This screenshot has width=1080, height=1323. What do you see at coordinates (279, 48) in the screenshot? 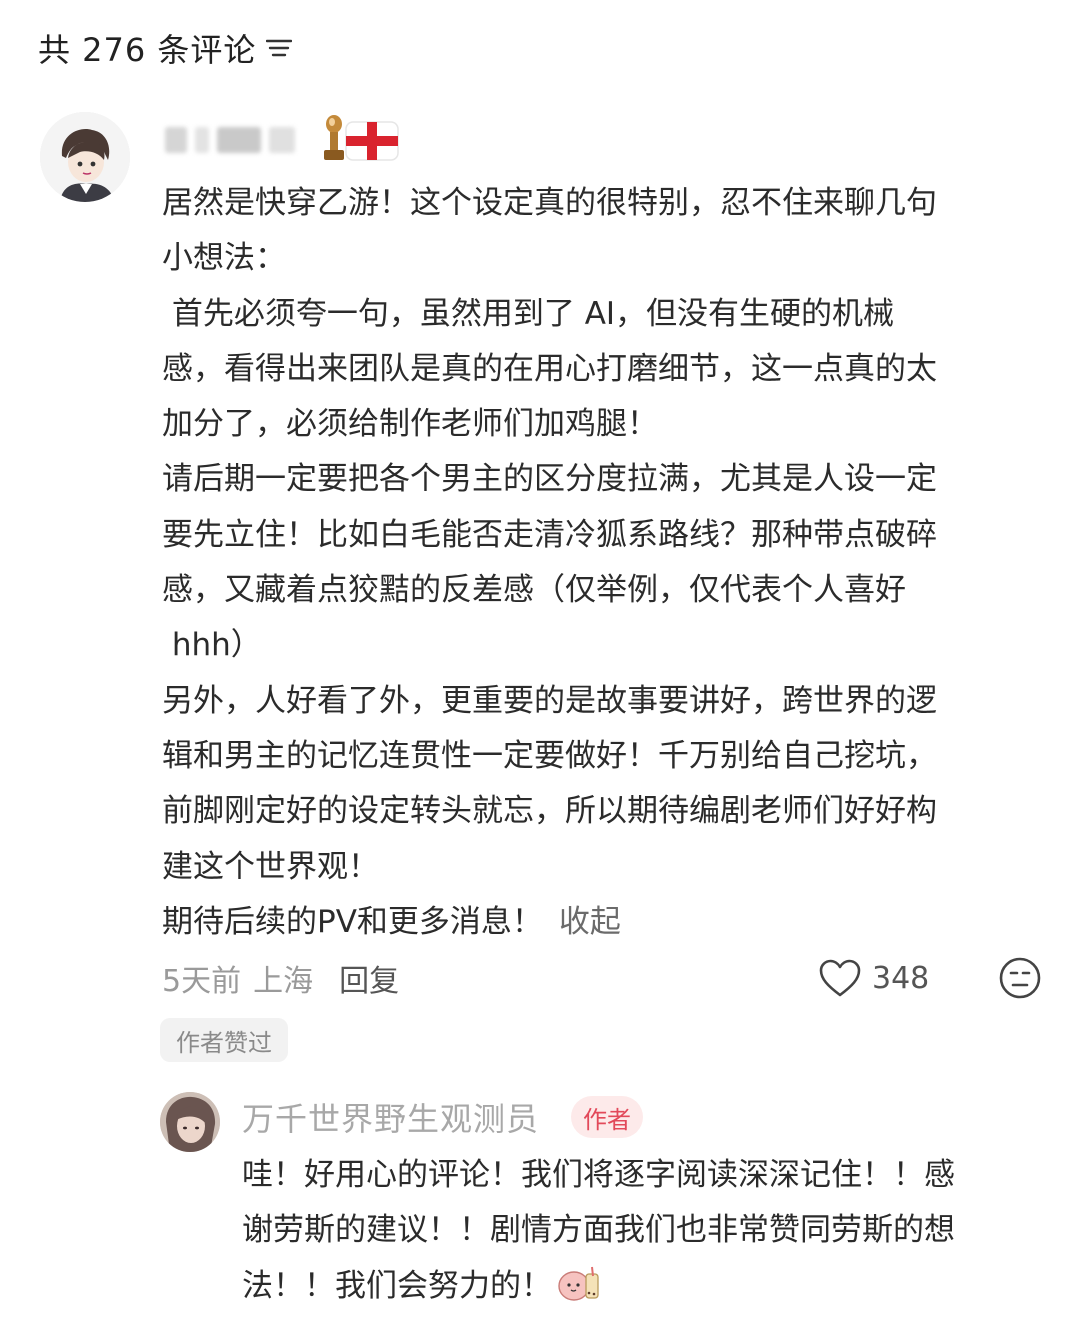
I see `sort-lines-icon` at bounding box center [279, 48].